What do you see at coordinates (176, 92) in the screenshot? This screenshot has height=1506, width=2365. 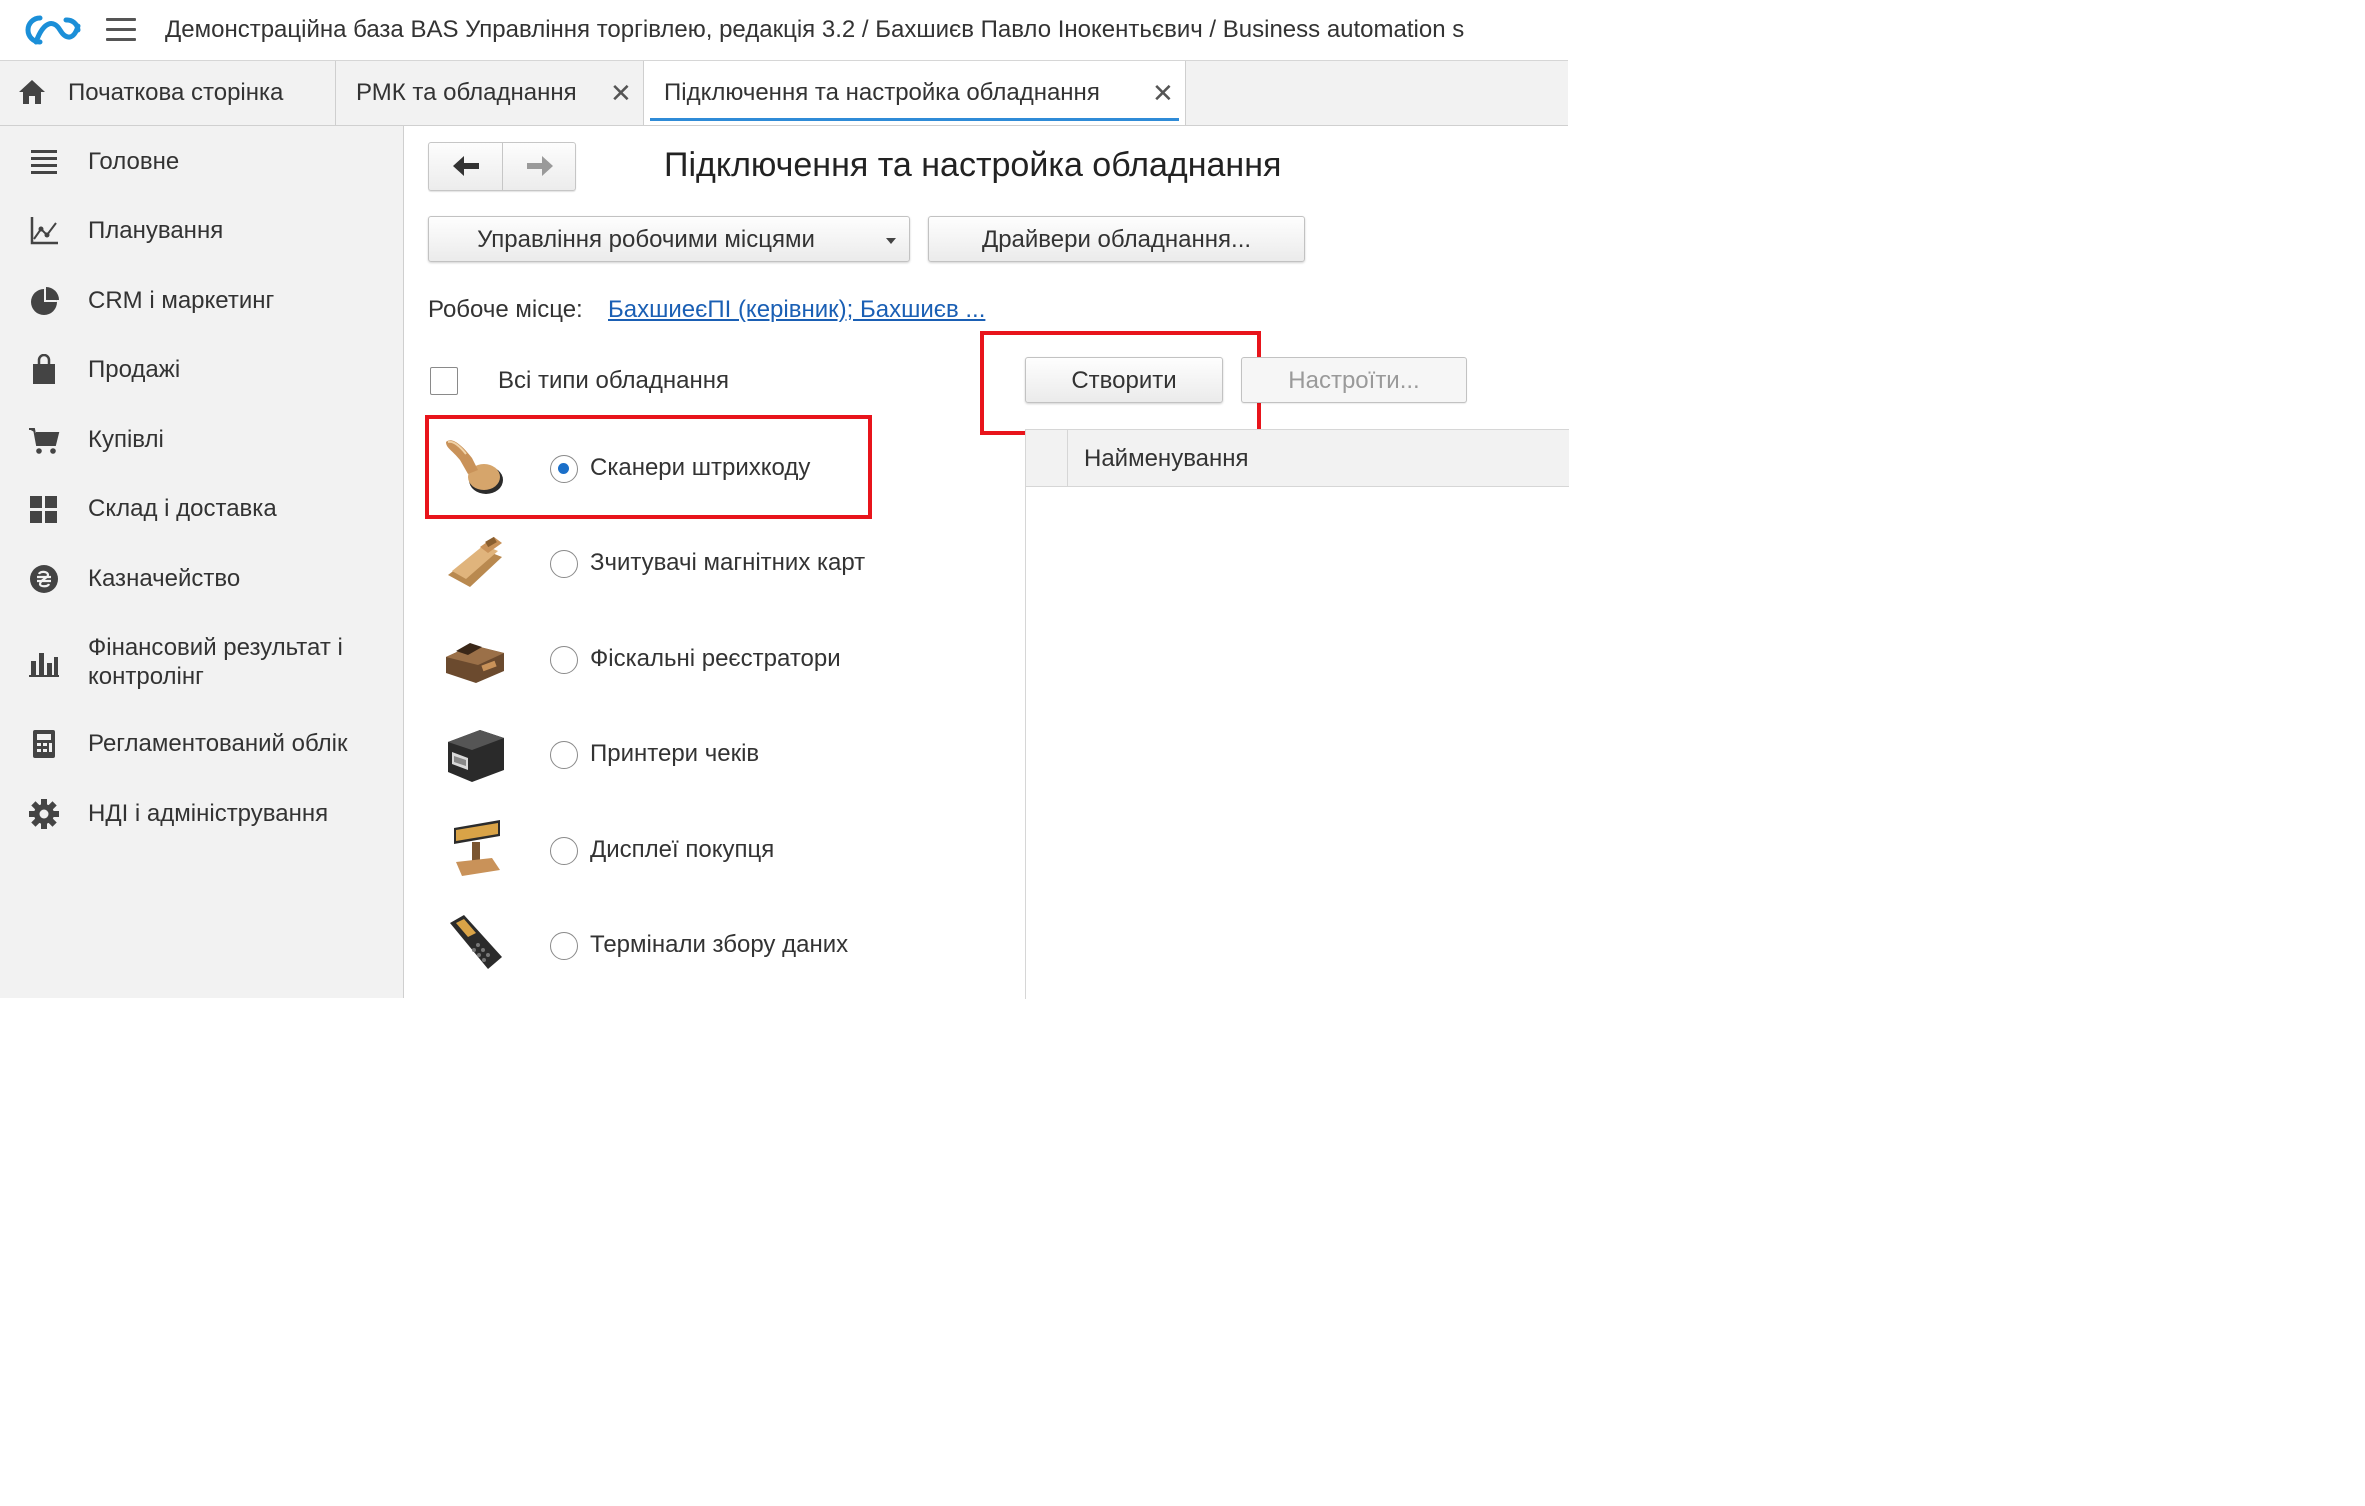 I see `tab-home-label: Початкова сторінка` at bounding box center [176, 92].